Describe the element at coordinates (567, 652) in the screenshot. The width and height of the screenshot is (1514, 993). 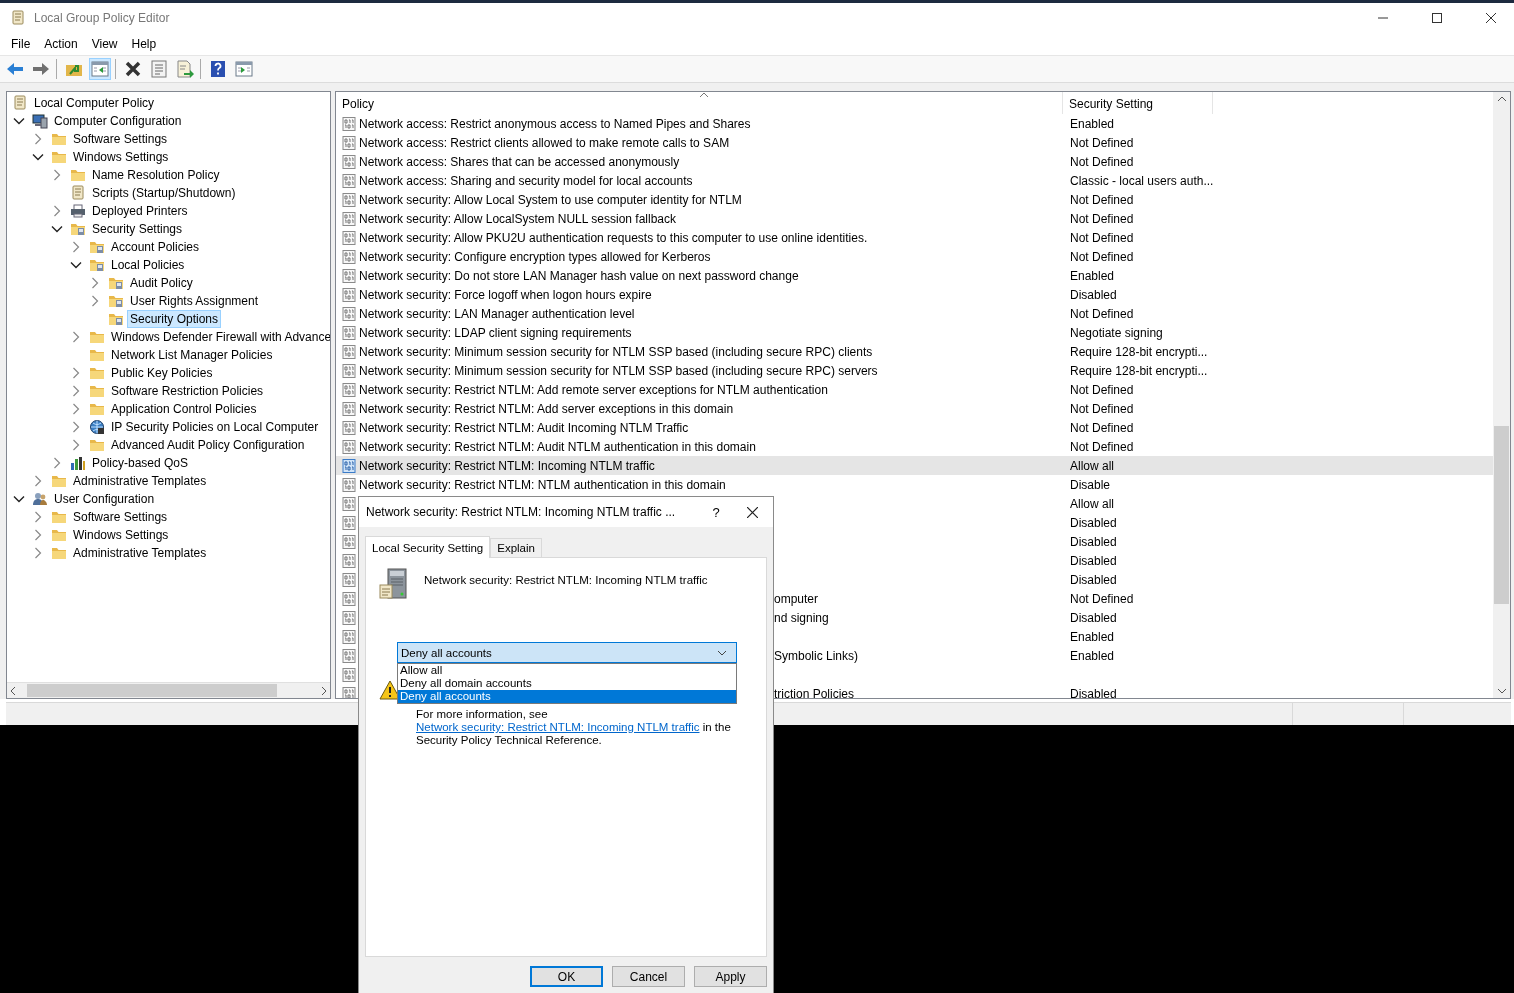
I see `dropdown: Deny all accounts` at that location.